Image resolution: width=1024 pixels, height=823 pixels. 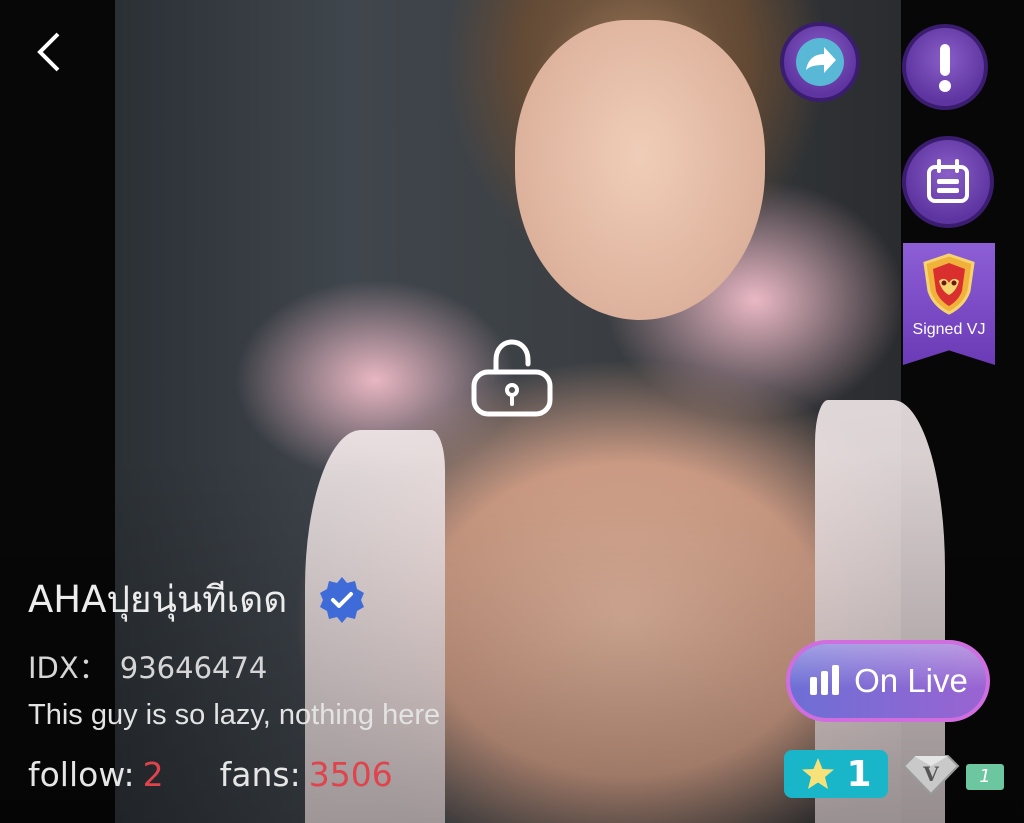 What do you see at coordinates (818, 773) in the screenshot?
I see `star-icon` at bounding box center [818, 773].